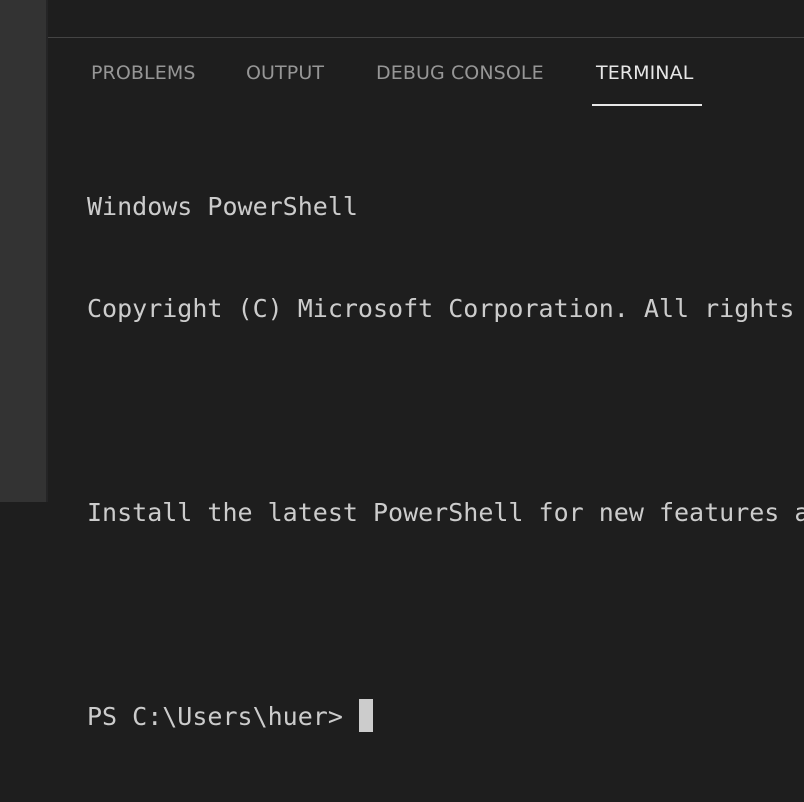  I want to click on activity-bar, so click(23, 251).